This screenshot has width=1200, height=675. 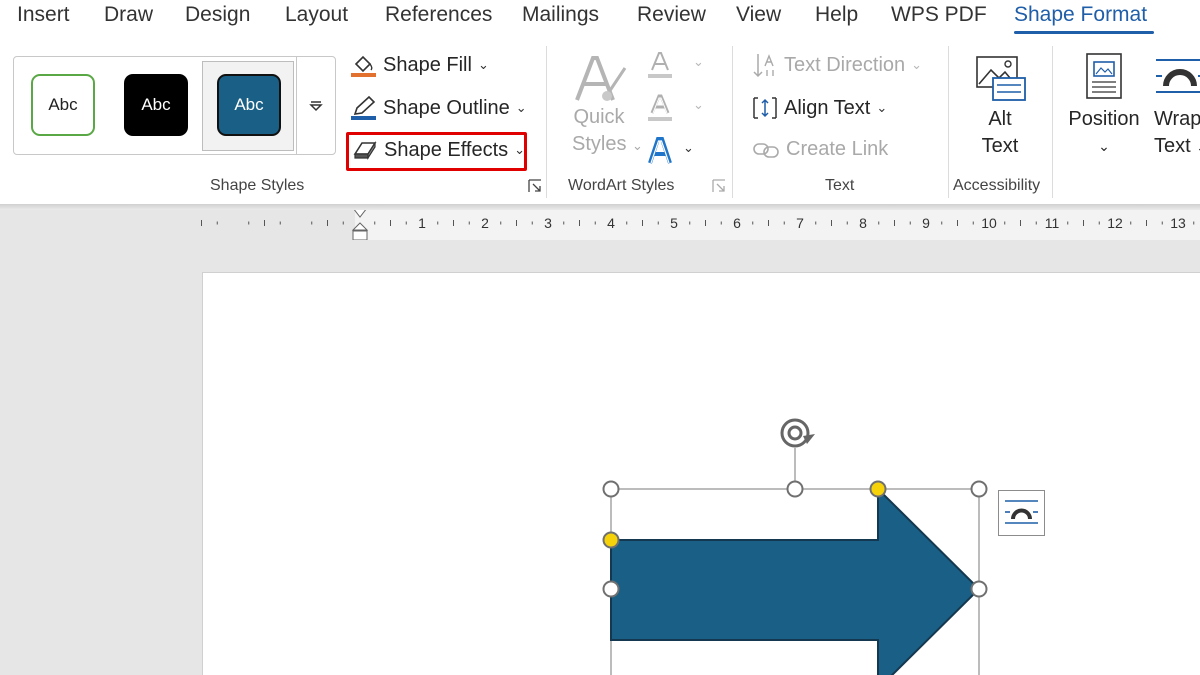 I want to click on layout-options-icon, so click(x=1021, y=512).